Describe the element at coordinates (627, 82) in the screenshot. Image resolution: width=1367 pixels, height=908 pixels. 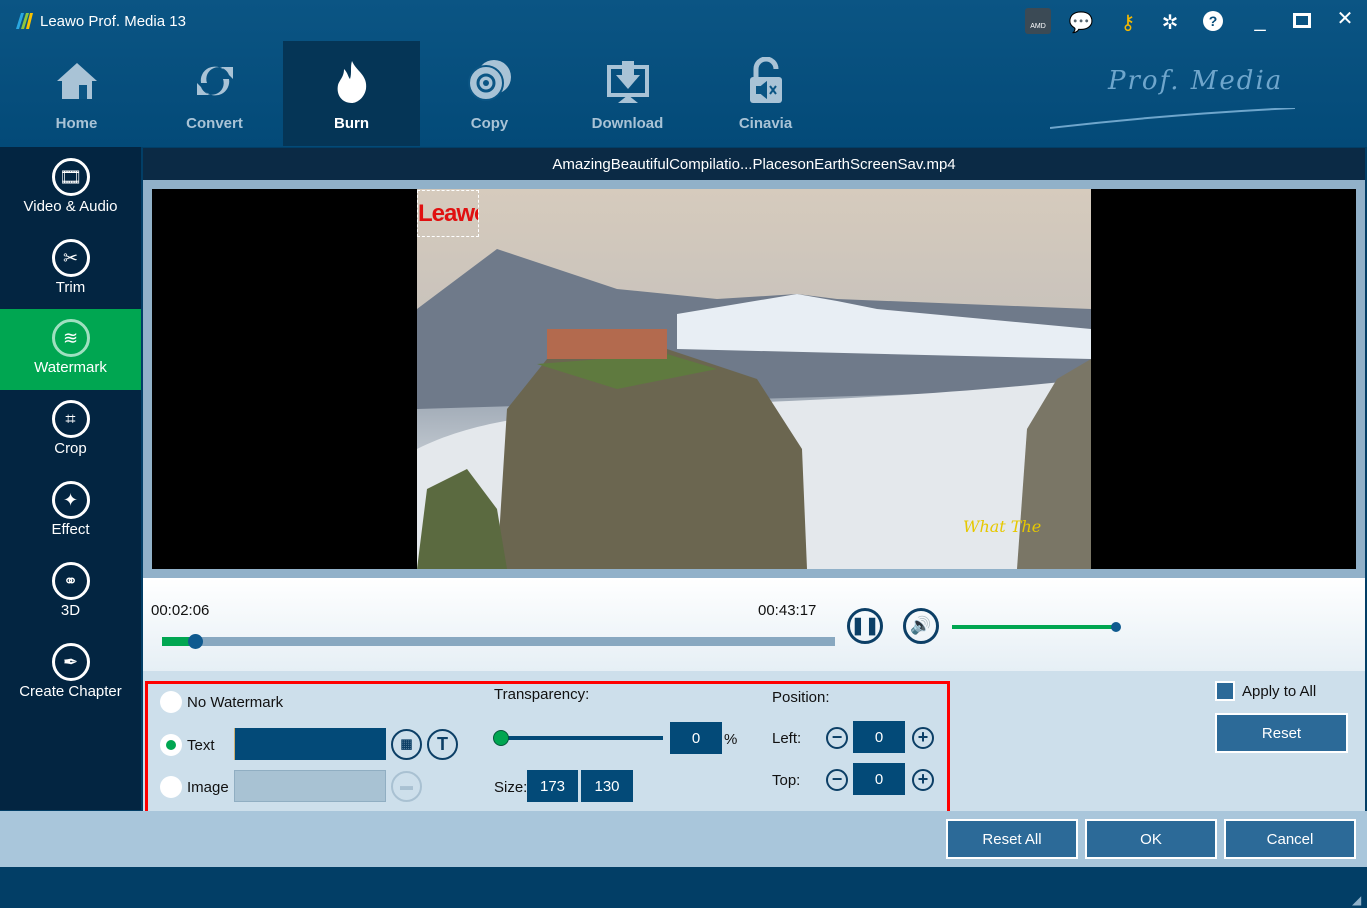
I see `download-icon` at that location.